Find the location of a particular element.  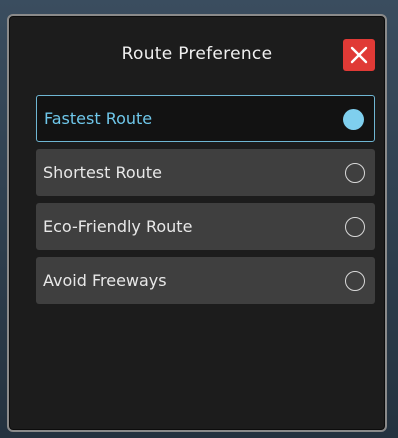

option-label: Eco-Friendly Route is located at coordinates (118, 226).